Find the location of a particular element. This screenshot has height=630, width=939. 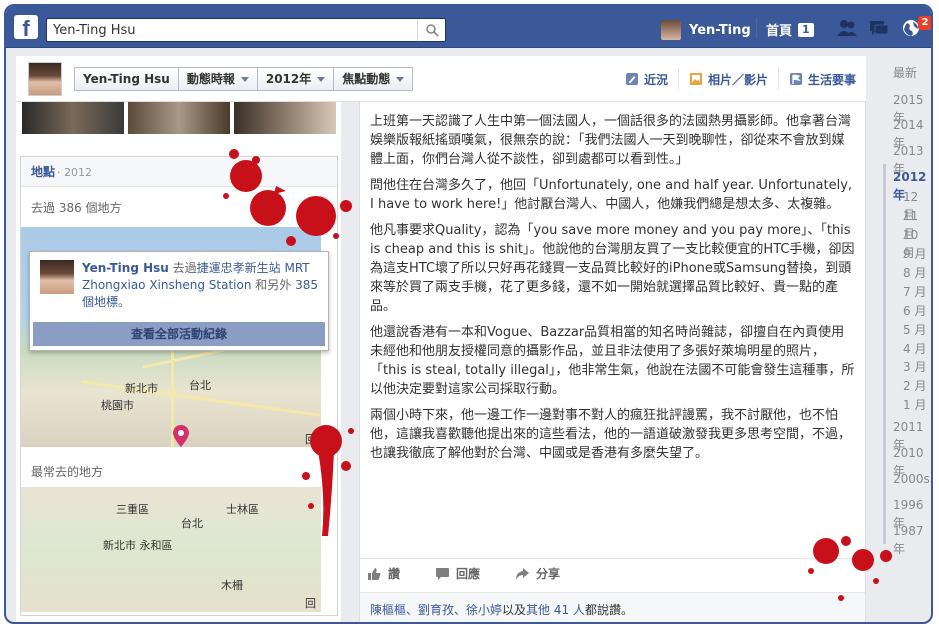

frequent-map: 三重區 士林區 台北 新北市 永和區 木柵 回 is located at coordinates (171, 549).